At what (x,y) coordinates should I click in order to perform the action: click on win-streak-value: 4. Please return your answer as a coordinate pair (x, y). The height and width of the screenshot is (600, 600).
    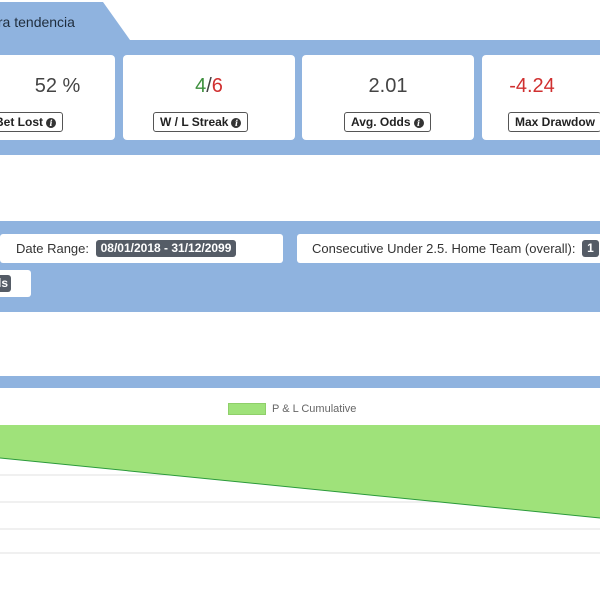
    Looking at the image, I should click on (201, 86).